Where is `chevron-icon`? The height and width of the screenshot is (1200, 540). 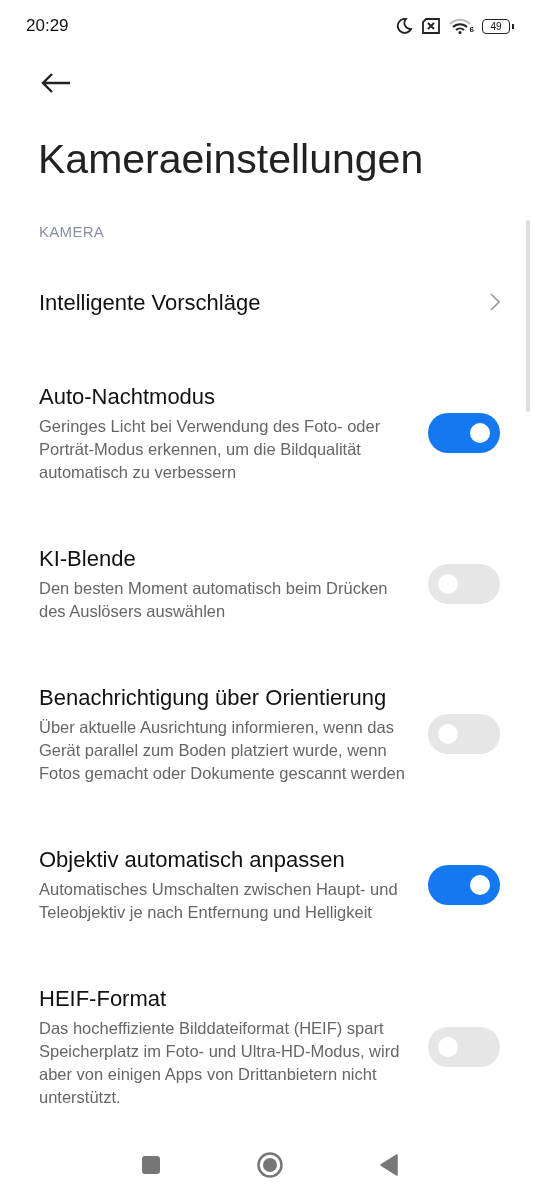
chevron-icon is located at coordinates (495, 302).